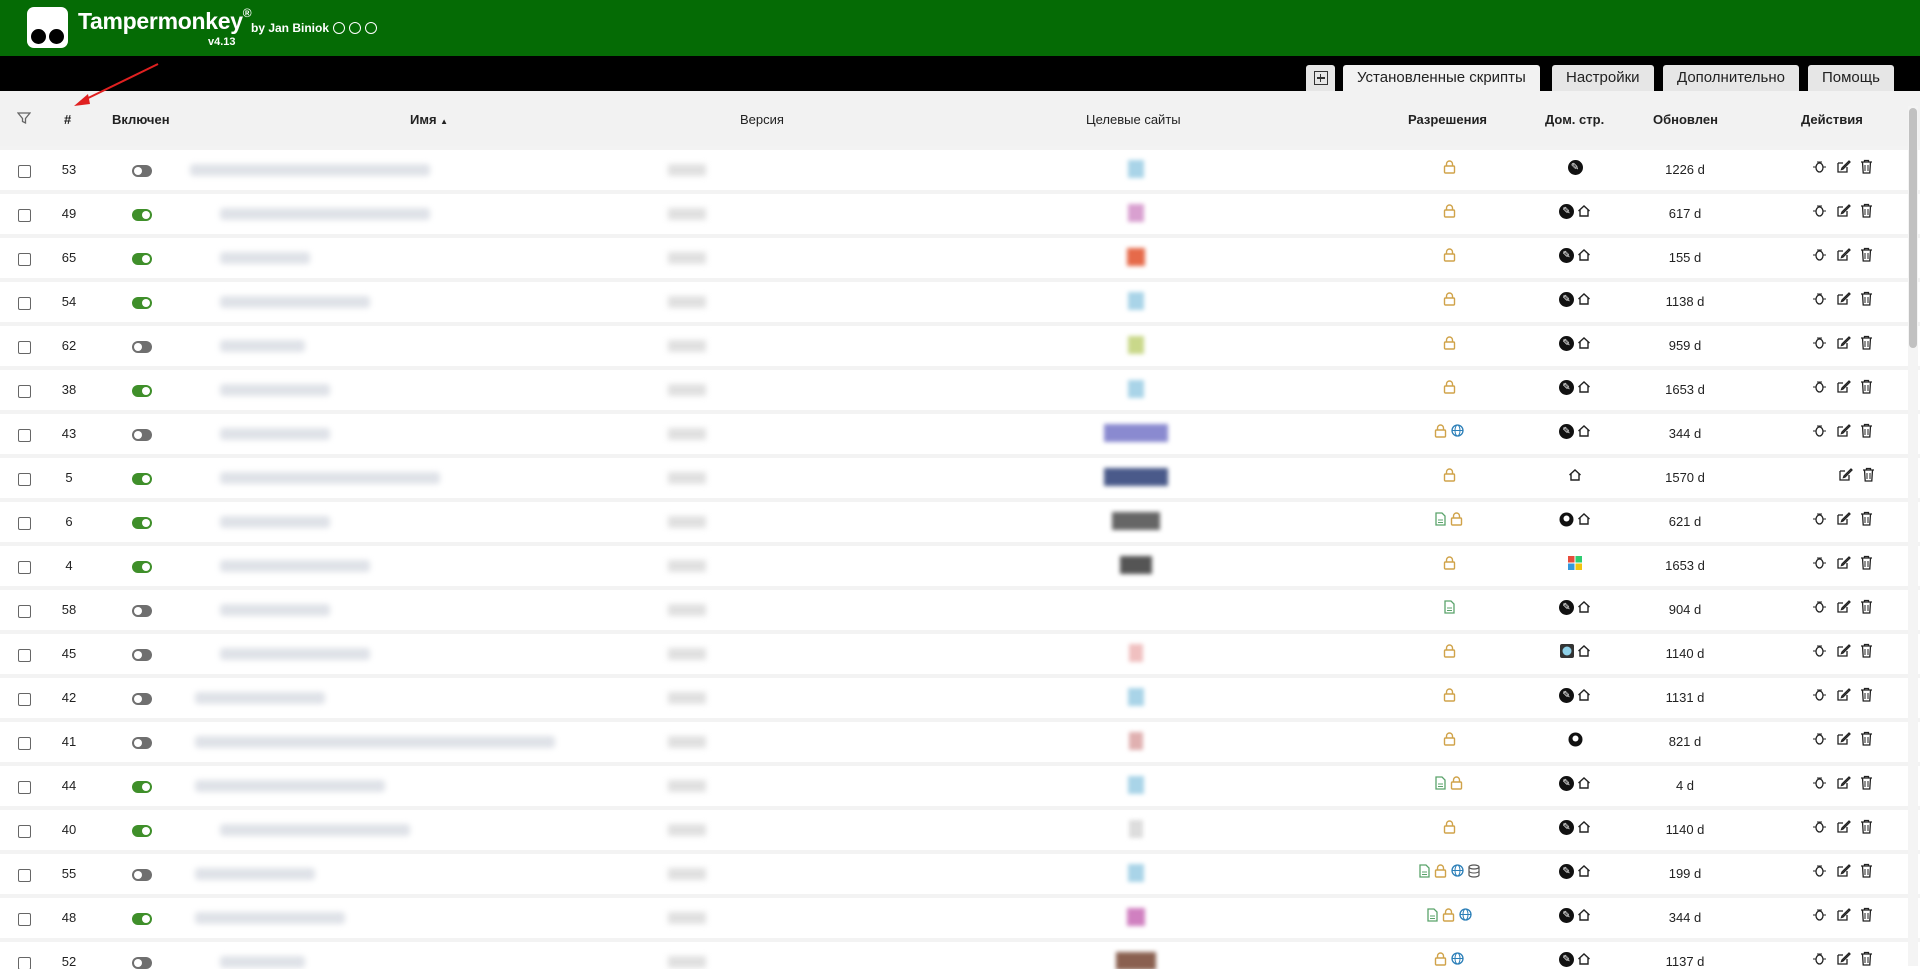 The height and width of the screenshot is (969, 1920). Describe the element at coordinates (1685, 741) in the screenshot. I see `last-updated: 821 d` at that location.